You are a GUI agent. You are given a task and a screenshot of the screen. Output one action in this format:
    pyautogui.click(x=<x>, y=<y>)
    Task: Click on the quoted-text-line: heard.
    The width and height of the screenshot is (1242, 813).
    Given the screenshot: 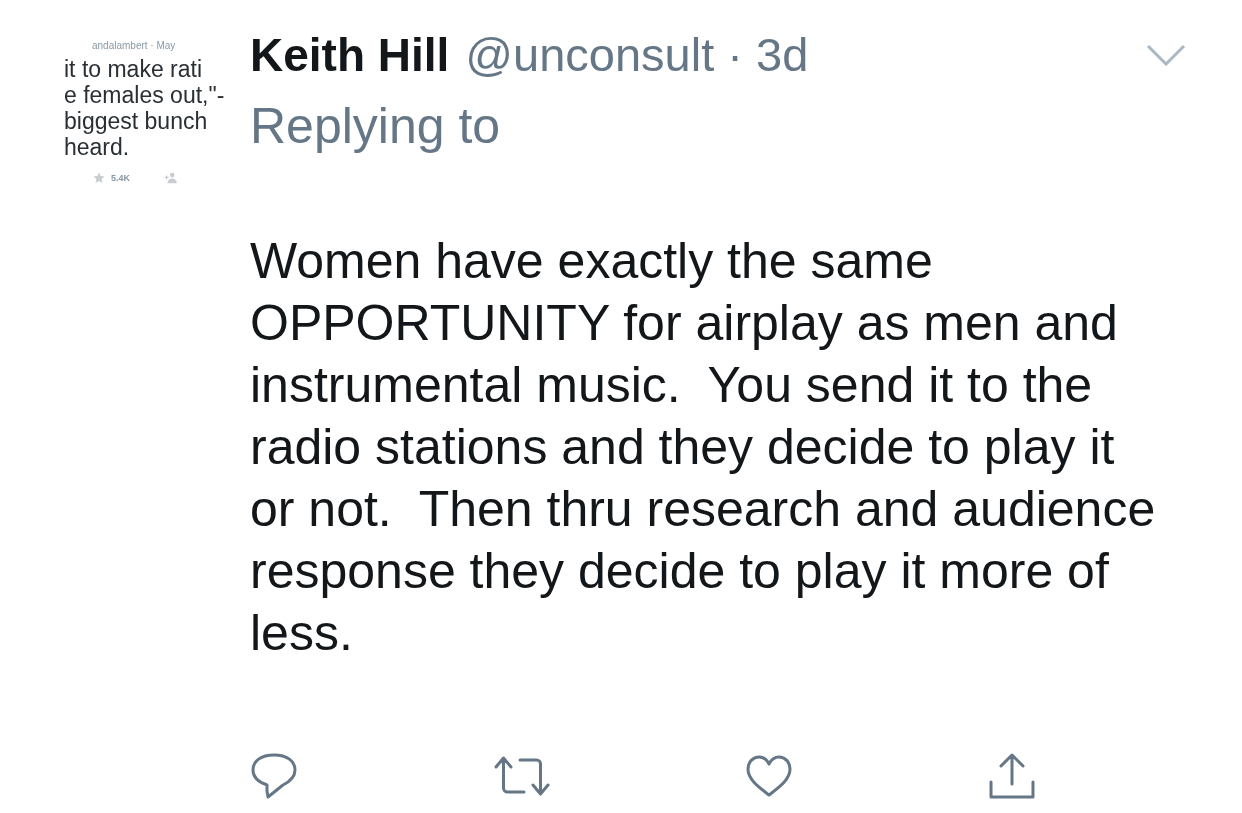 What is the action you would take?
    pyautogui.click(x=97, y=147)
    